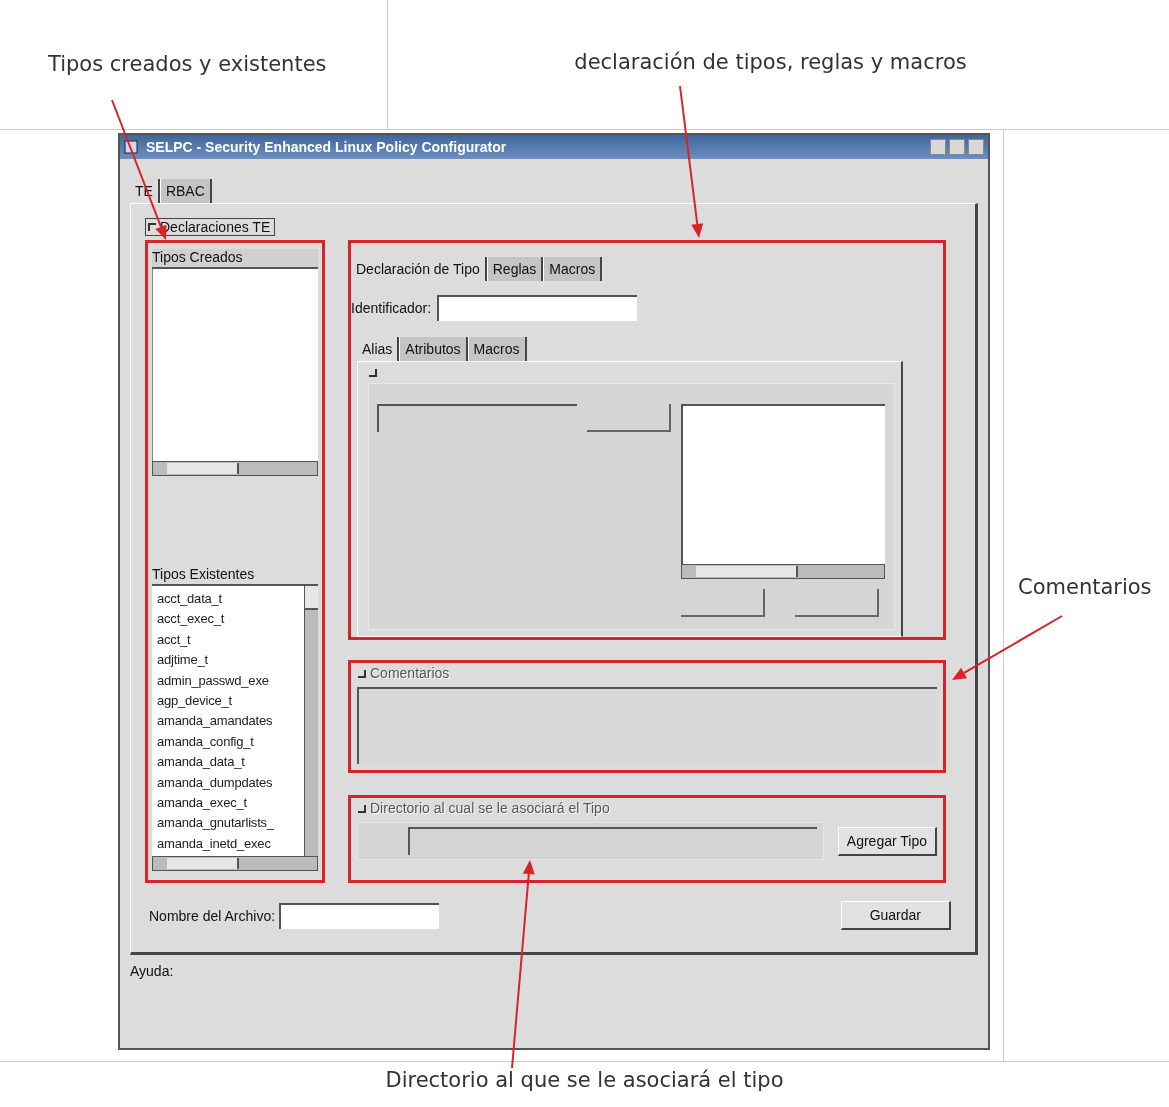  Describe the element at coordinates (230, 823) in the screenshot. I see `list-item: amanda_gnutarlists_` at that location.